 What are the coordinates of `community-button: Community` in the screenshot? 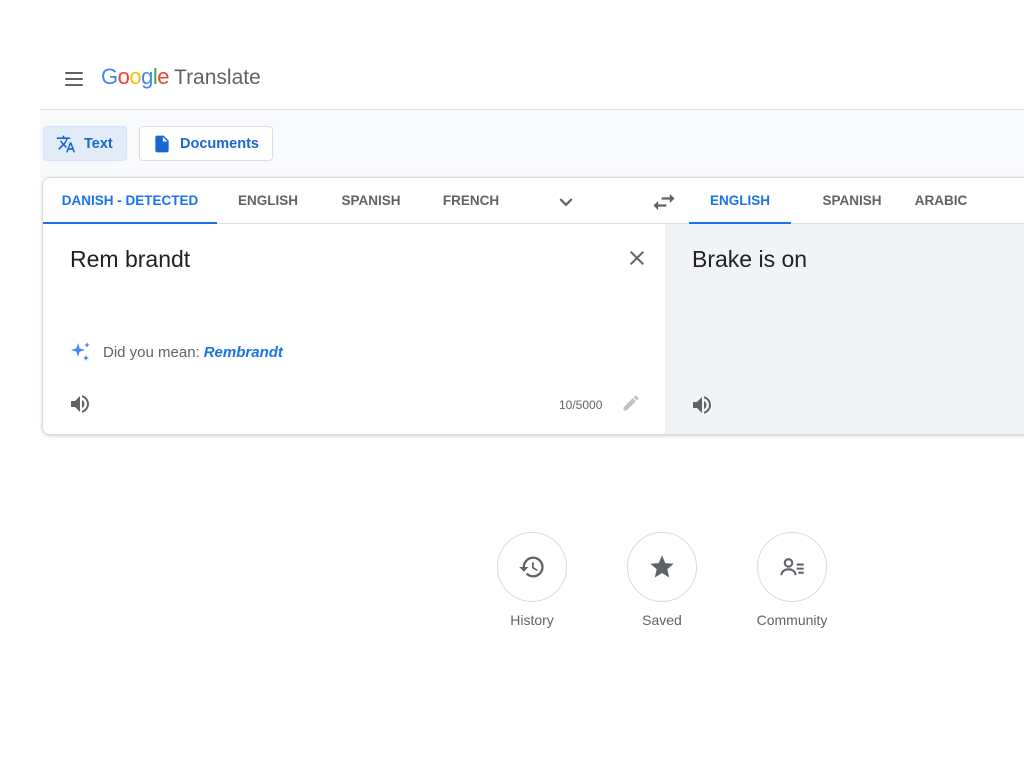 It's located at (792, 580).